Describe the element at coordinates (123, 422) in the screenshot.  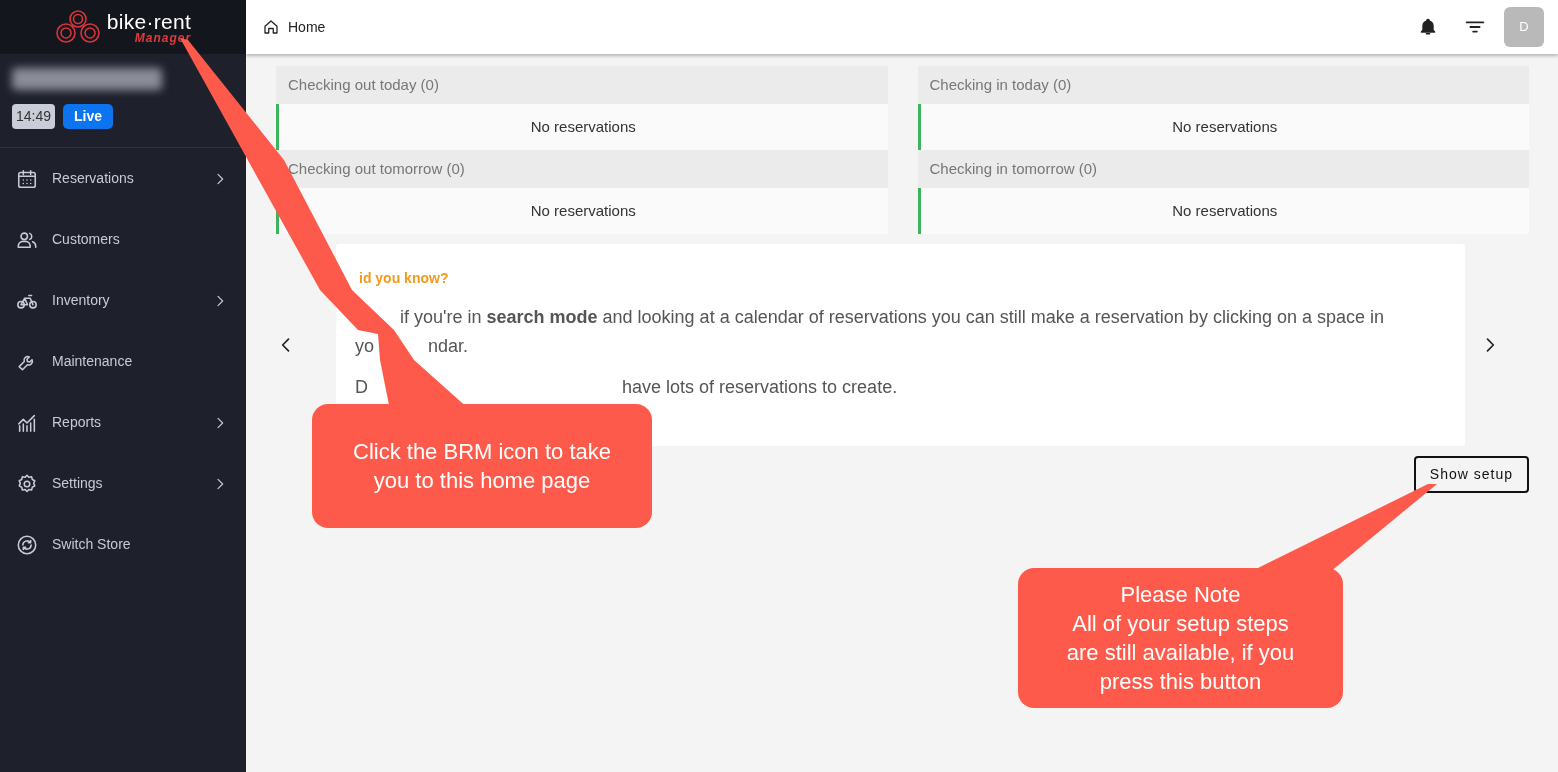
I see `sidebar-item: Reports` at that location.